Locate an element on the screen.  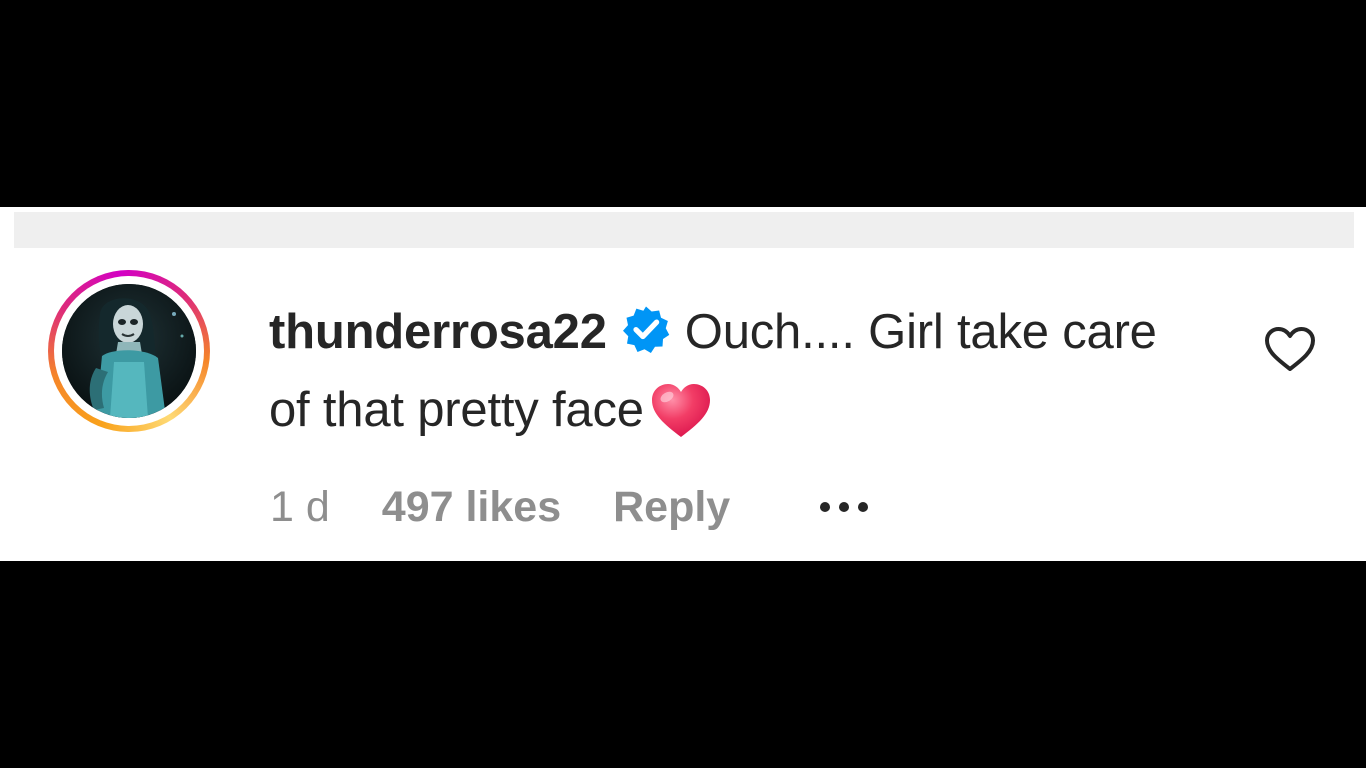
verified-badge-icon is located at coordinates (646, 329).